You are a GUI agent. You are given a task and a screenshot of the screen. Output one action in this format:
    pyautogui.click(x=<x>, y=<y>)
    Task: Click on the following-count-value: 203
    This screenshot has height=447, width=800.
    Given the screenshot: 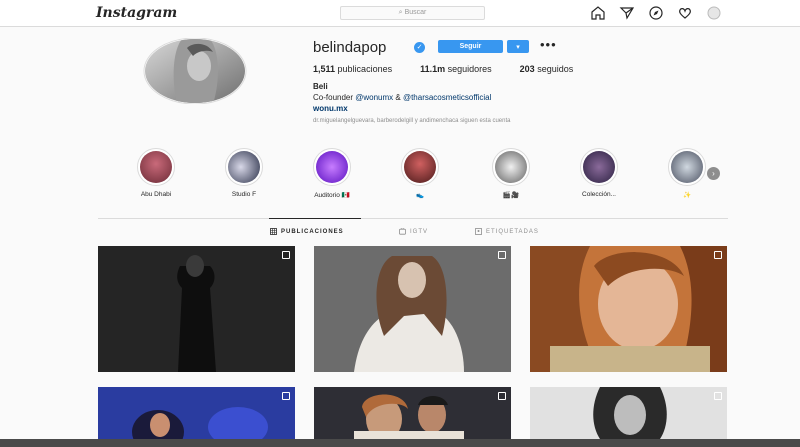 What is the action you would take?
    pyautogui.click(x=527, y=69)
    